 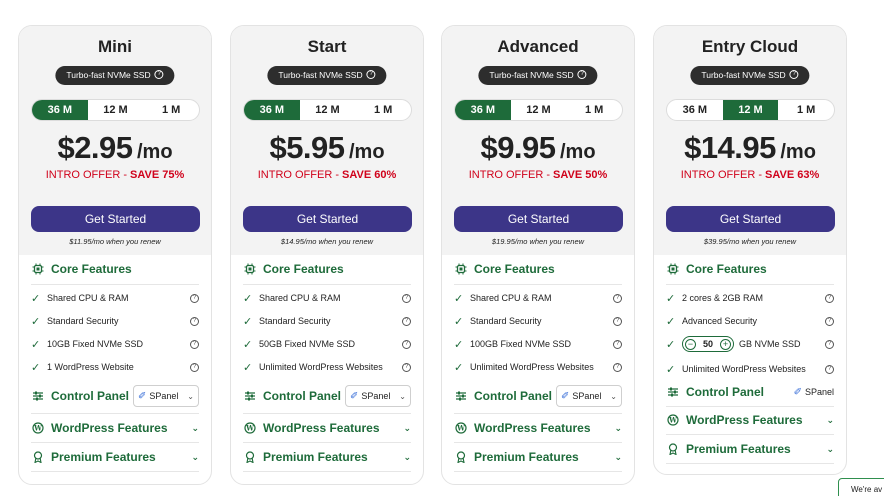 I want to click on intro-prefix: INTRO OFFER -, so click(x=723, y=175).